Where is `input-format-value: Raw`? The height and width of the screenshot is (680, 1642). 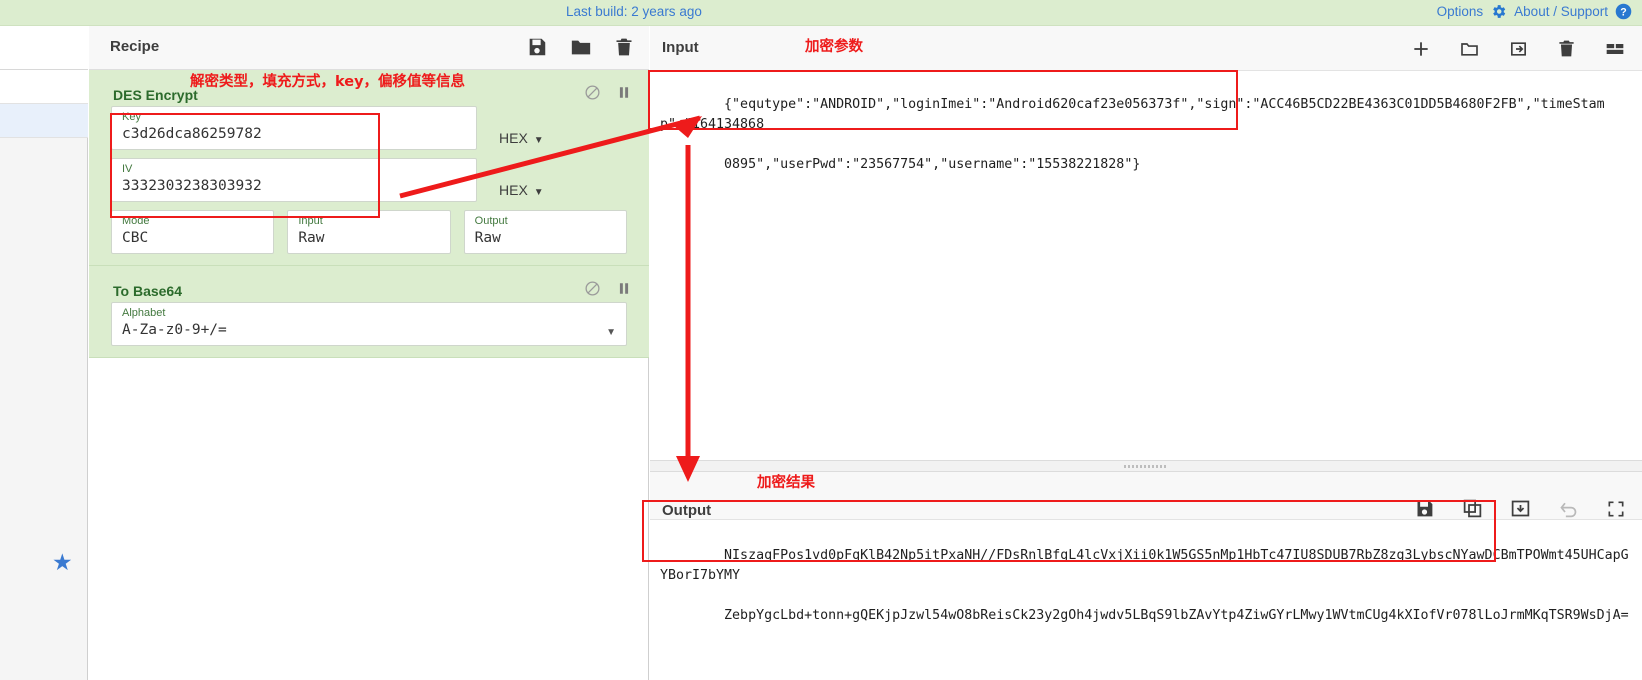 input-format-value: Raw is located at coordinates (311, 238).